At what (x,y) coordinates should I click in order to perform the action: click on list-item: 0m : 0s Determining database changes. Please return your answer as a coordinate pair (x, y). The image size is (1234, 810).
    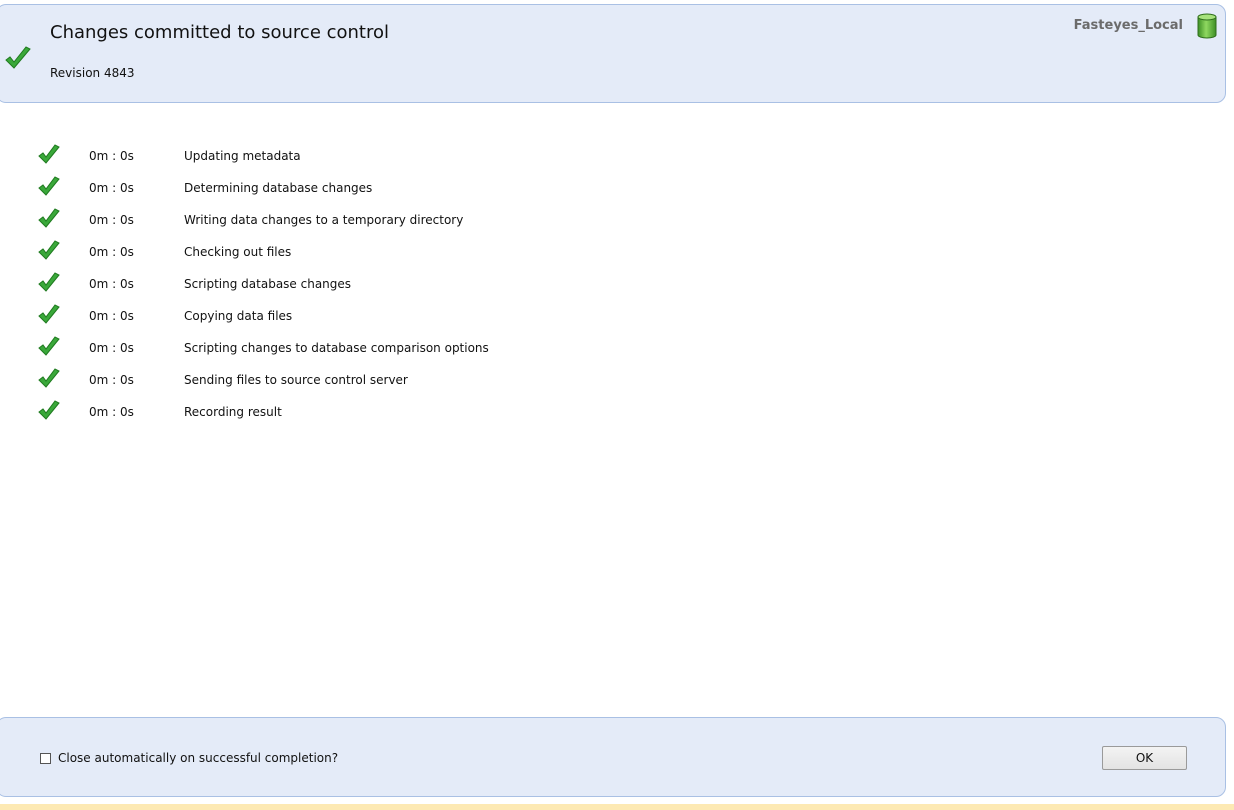
    Looking at the image, I should click on (350, 188).